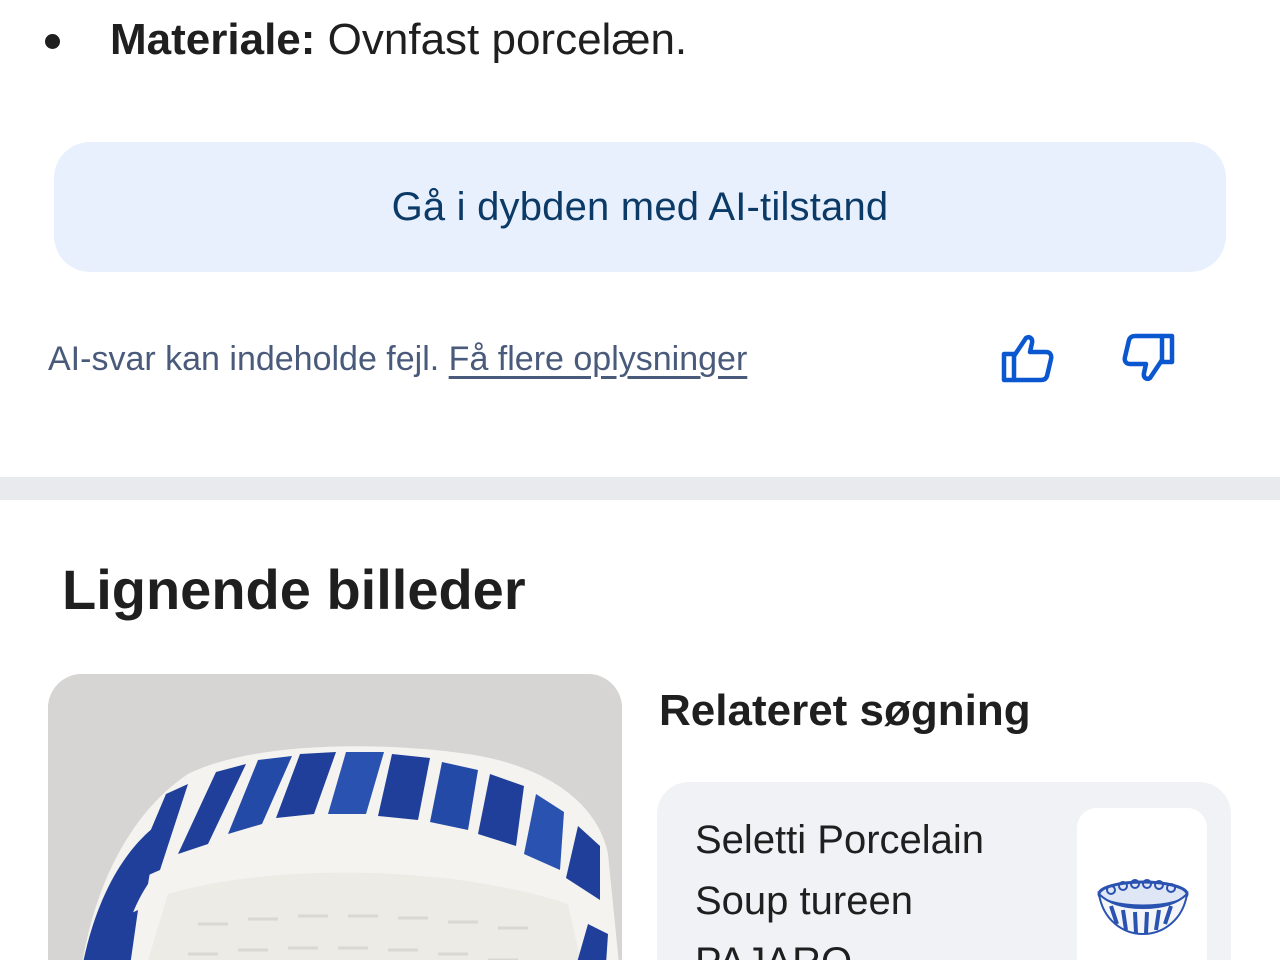  I want to click on related-line: Seletti Porcelain, so click(840, 840).